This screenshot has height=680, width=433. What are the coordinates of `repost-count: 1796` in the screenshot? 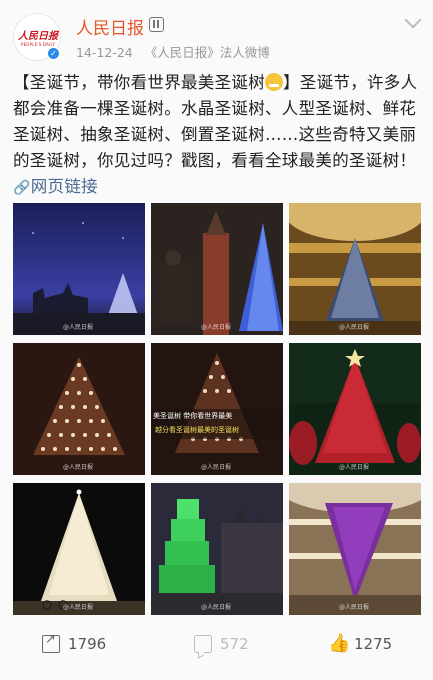 It's located at (87, 644).